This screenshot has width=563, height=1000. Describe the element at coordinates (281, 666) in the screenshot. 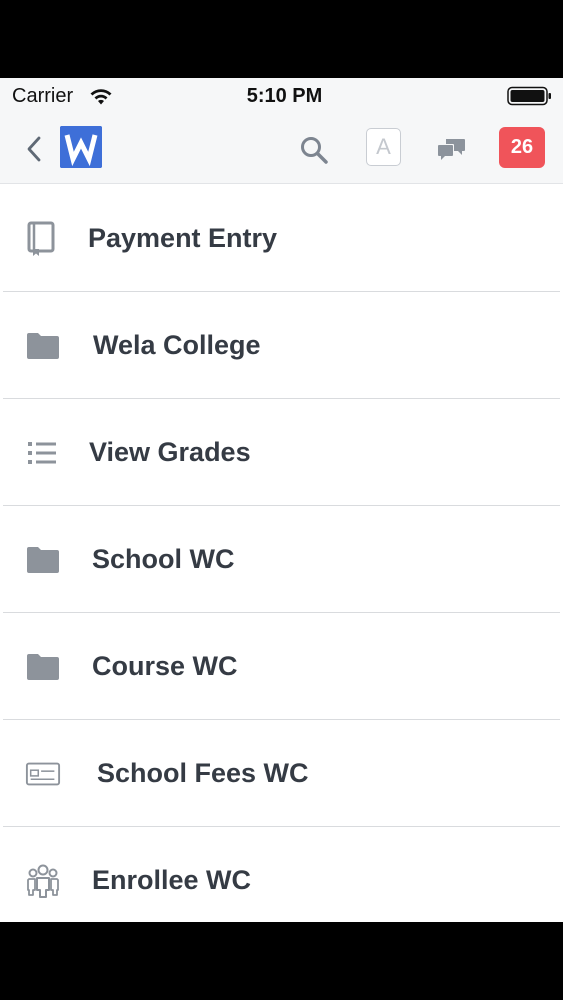

I see `list-item-course-wc: Course WC` at that location.